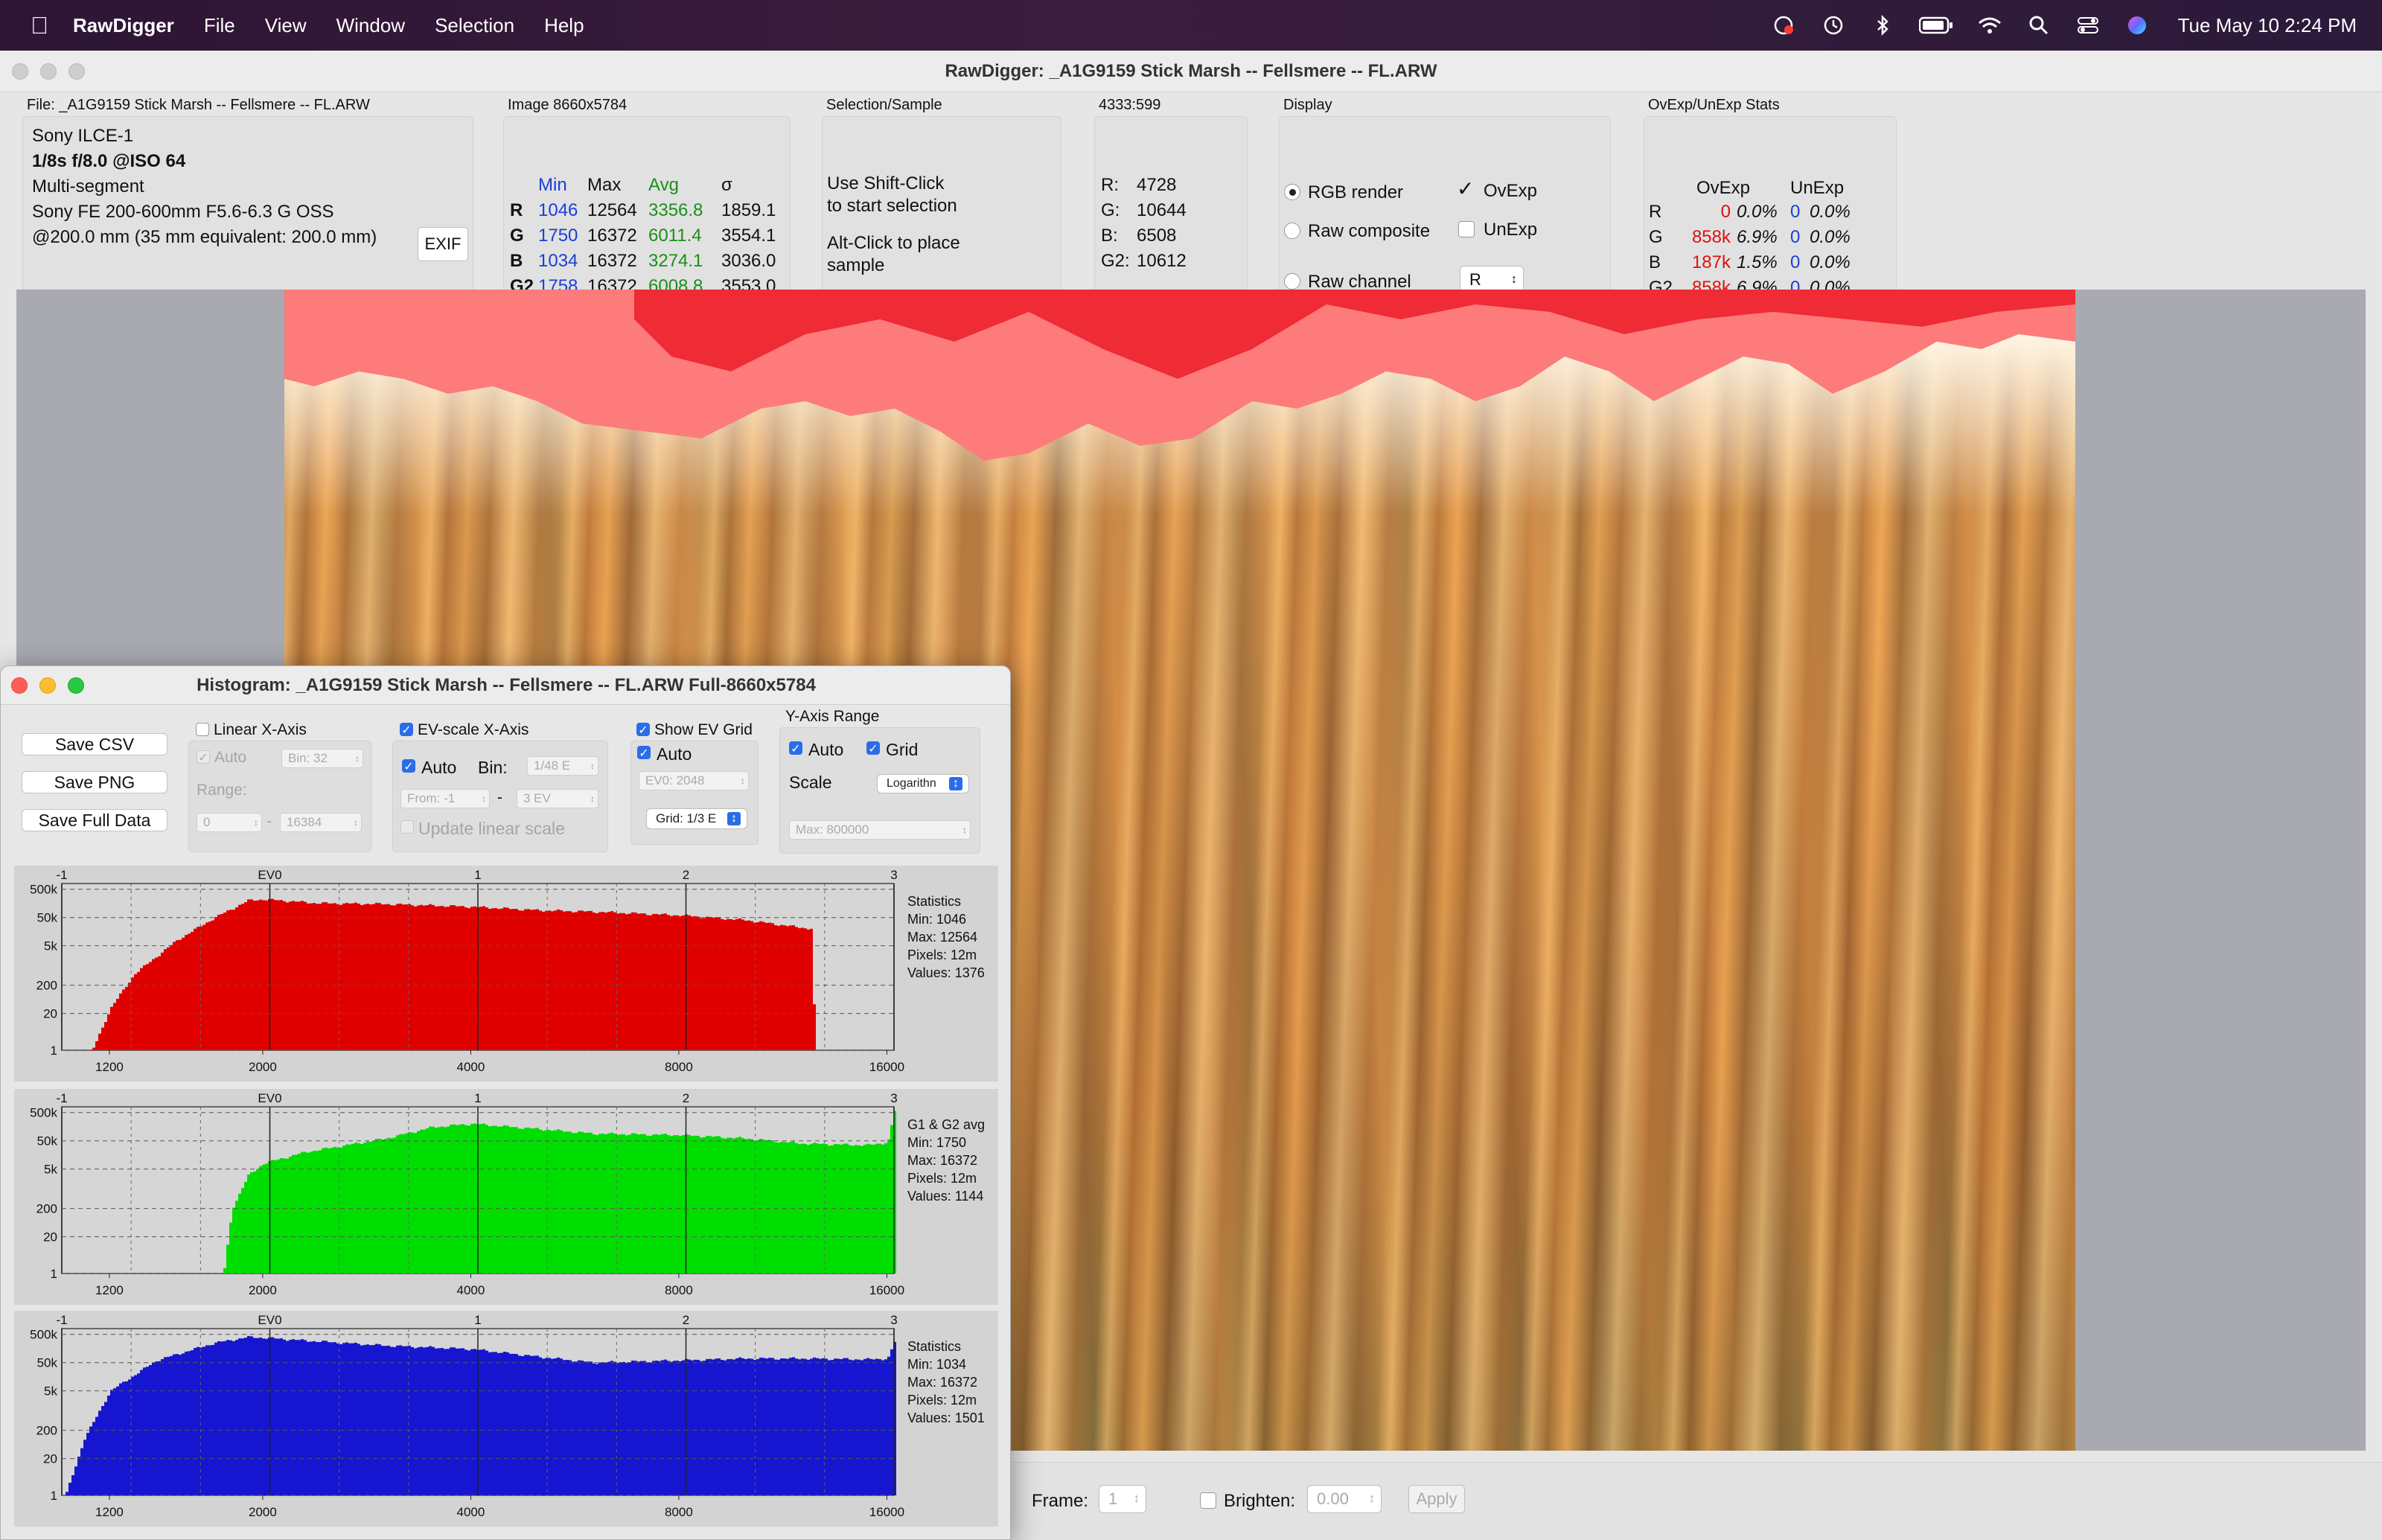 The image size is (2382, 1540). Describe the element at coordinates (562, 766) in the screenshot. I see `ev-bin-field: 1/48 E ↕` at that location.